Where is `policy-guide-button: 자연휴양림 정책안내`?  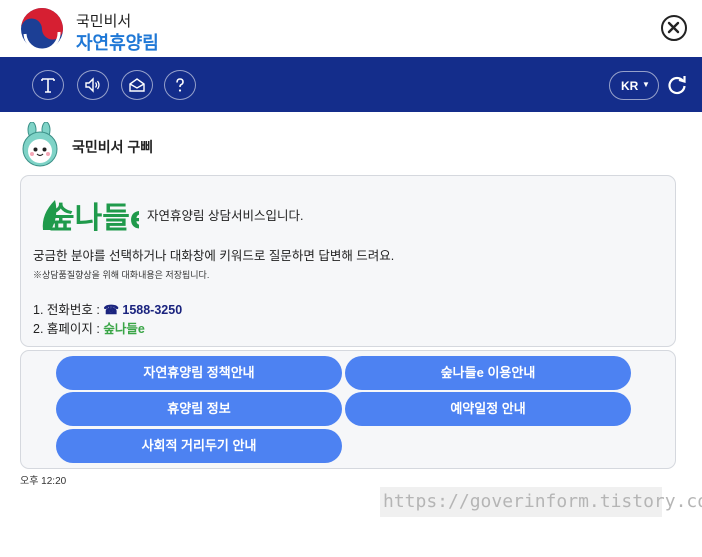
policy-guide-button: 자연휴양림 정책안내 is located at coordinates (199, 373).